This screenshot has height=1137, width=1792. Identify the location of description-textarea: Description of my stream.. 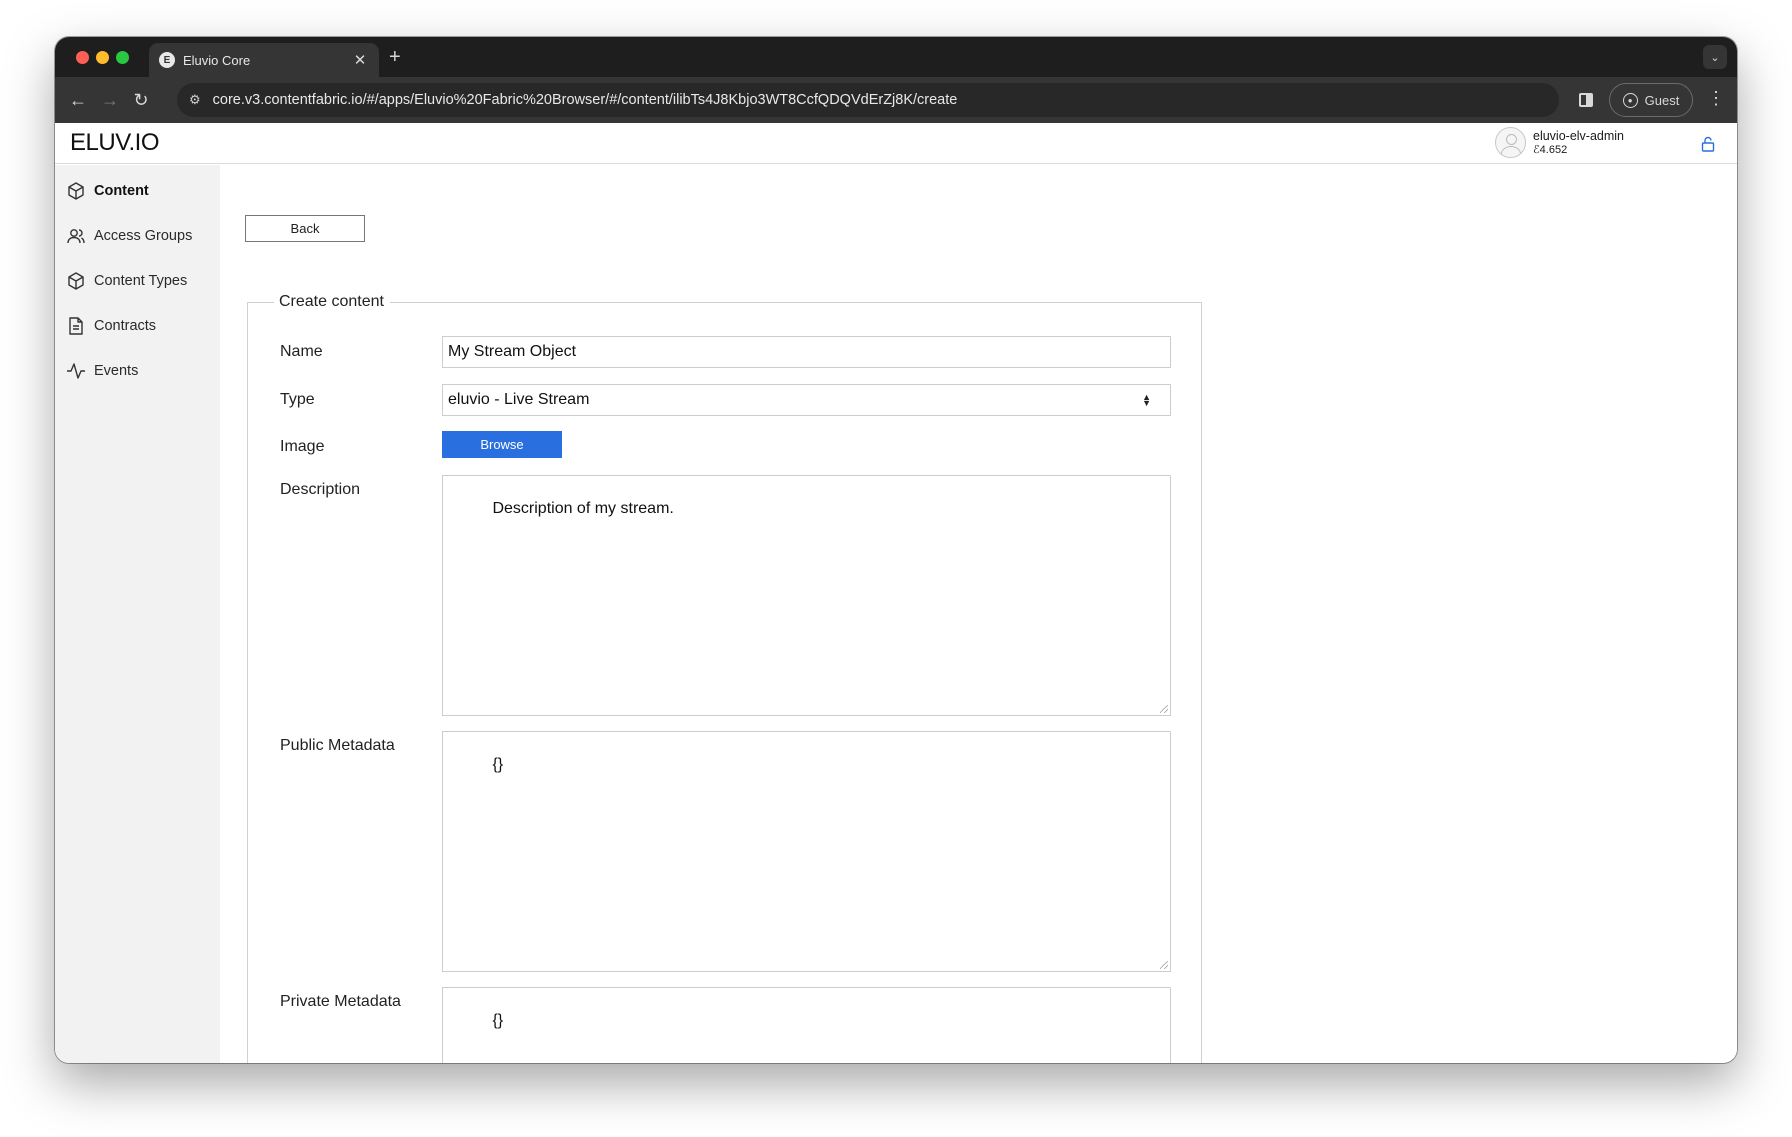
(806, 595).